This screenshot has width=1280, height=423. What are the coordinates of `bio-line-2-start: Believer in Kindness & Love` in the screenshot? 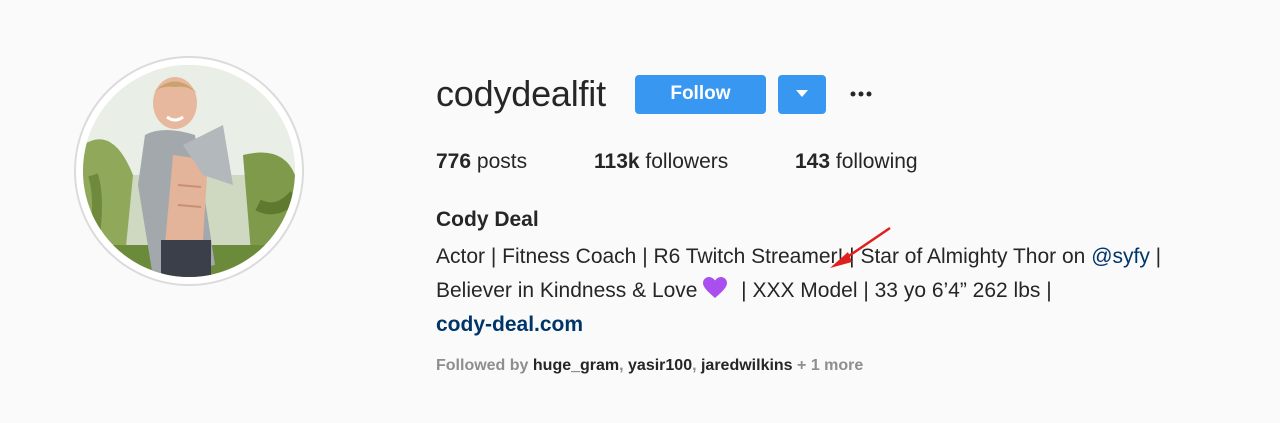 It's located at (570, 290).